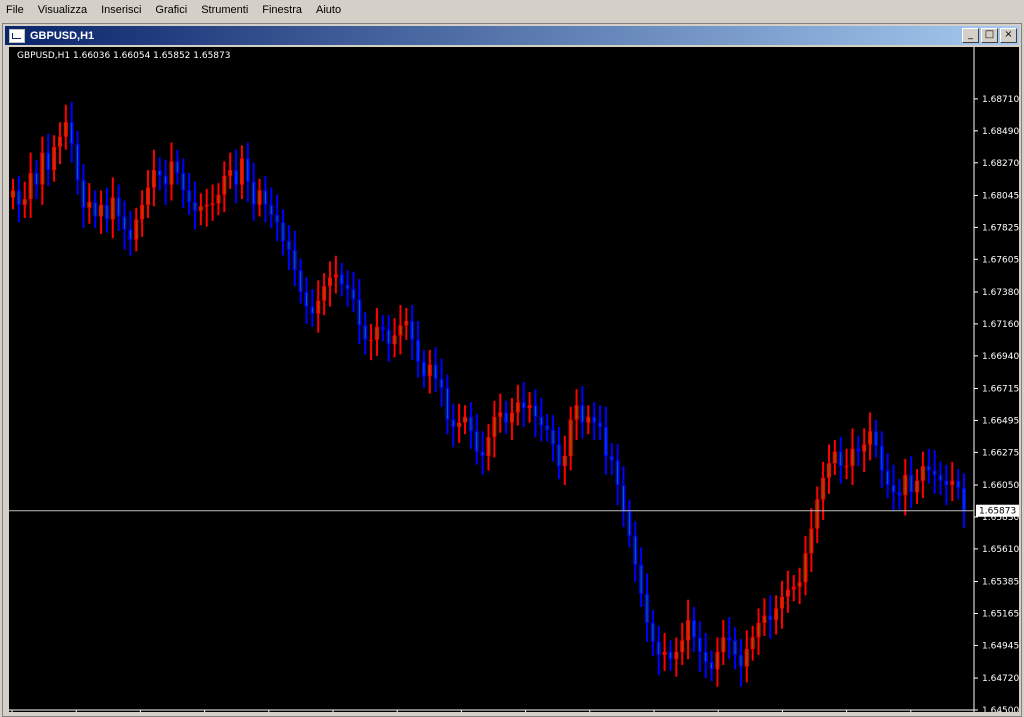 This screenshot has width=1024, height=717. Describe the element at coordinates (512, 35) in the screenshot. I see `chart-window-titlebar: GBPUSD,H1 _ □ ×` at that location.